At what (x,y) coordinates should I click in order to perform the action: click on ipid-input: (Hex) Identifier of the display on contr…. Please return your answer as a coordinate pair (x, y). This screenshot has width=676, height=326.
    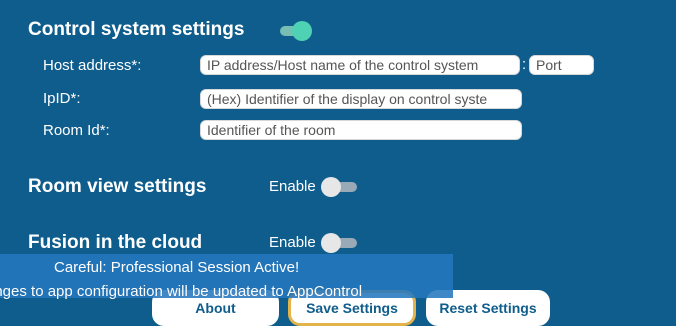
    Looking at the image, I should click on (361, 99).